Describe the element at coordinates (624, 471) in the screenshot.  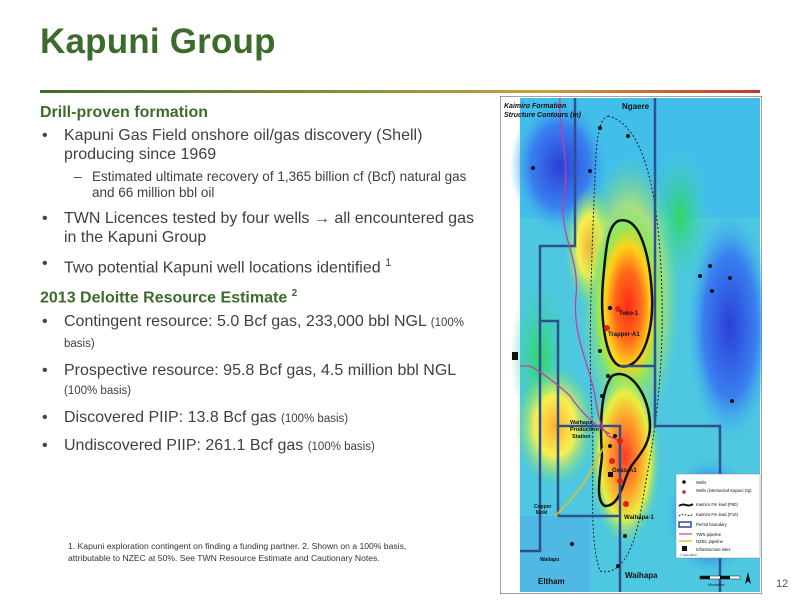
I see `label-goss: Goss-A1` at that location.